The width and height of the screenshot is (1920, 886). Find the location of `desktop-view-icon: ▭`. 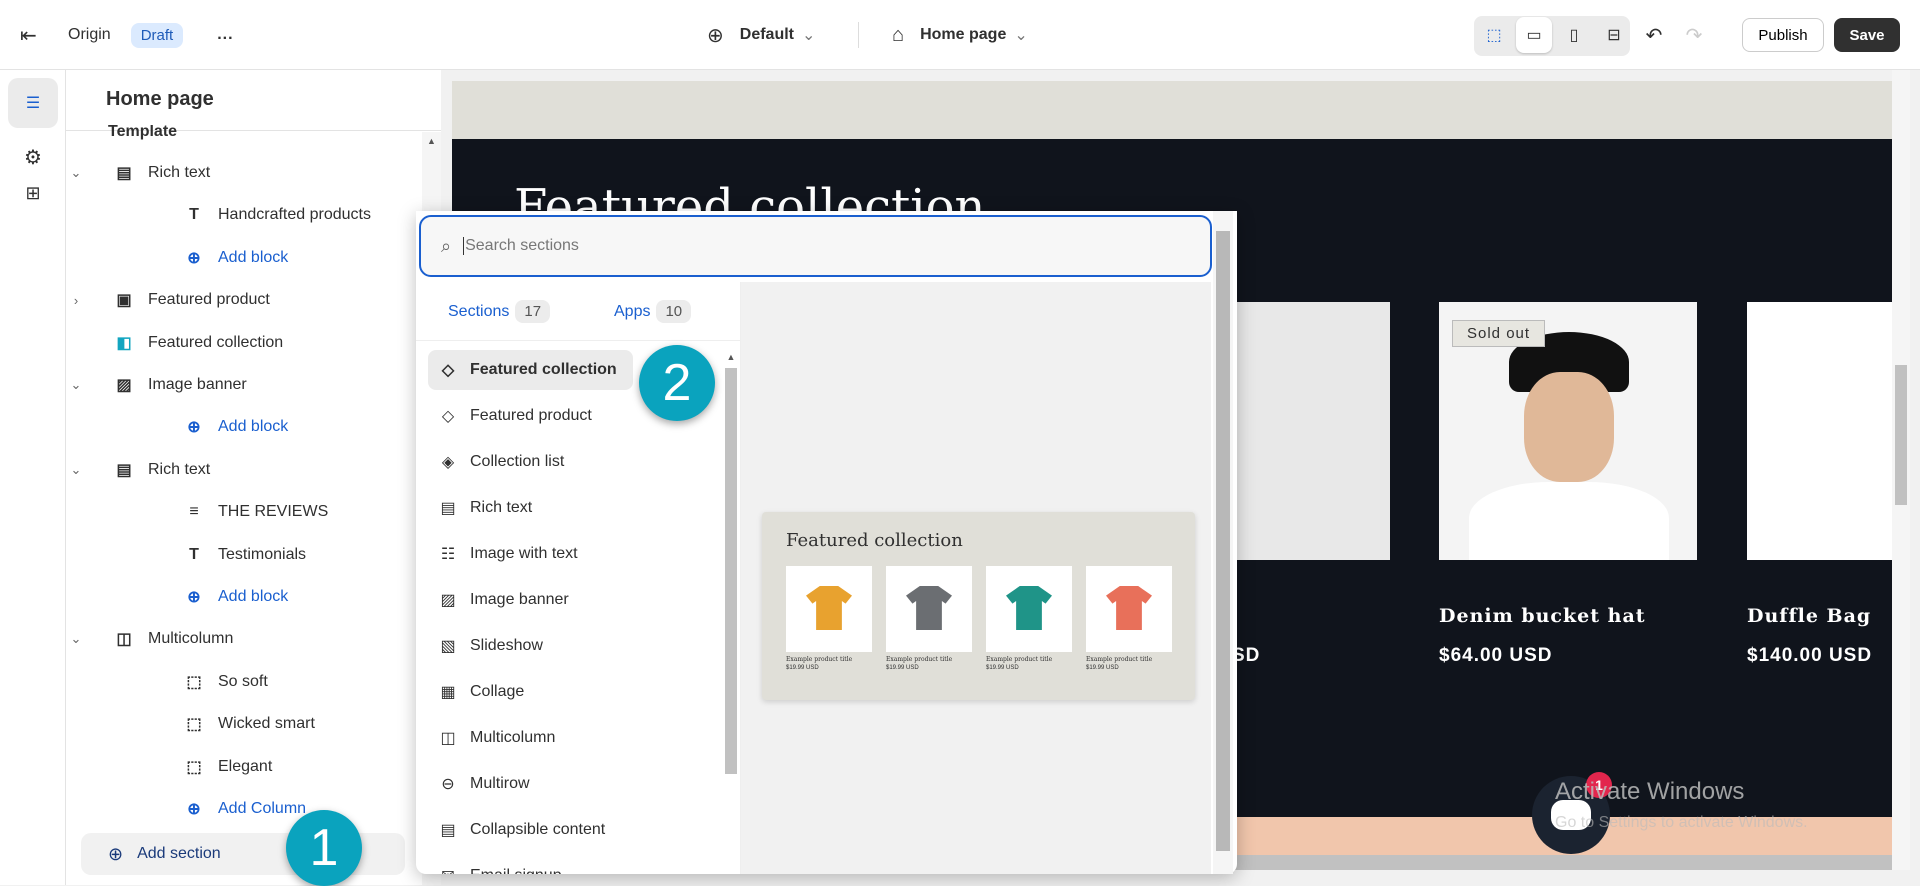

desktop-view-icon: ▭ is located at coordinates (1534, 35).